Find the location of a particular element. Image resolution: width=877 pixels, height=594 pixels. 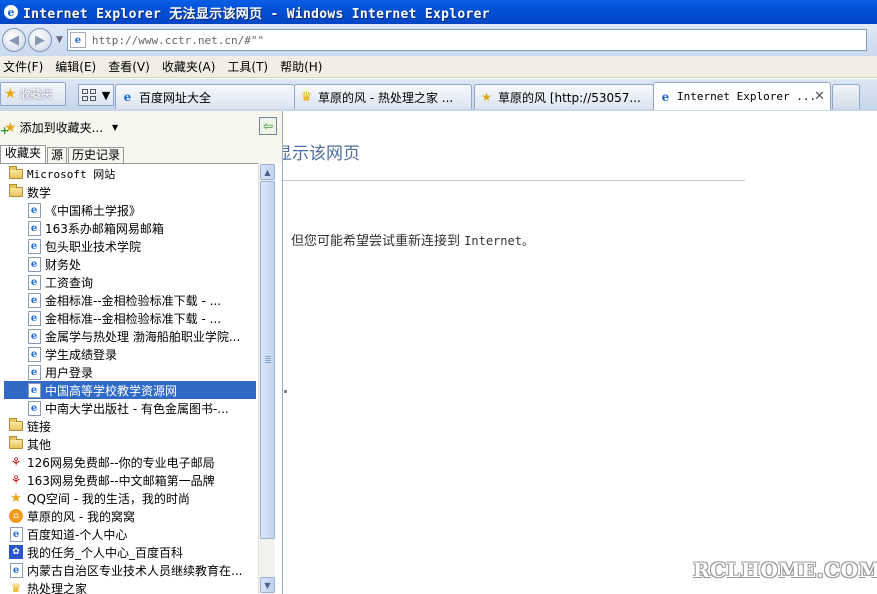

add-favorite-icon: ★ + is located at coordinates (8, 128).